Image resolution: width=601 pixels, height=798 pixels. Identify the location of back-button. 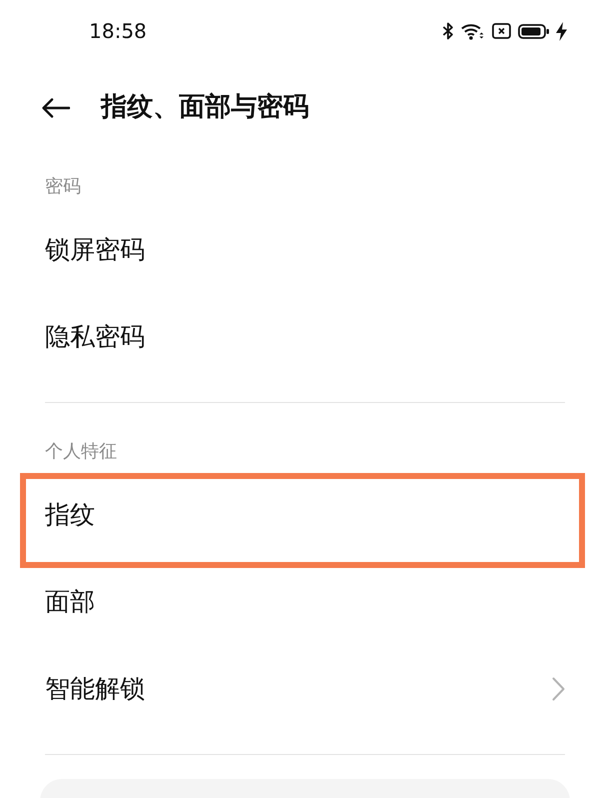
(56, 108).